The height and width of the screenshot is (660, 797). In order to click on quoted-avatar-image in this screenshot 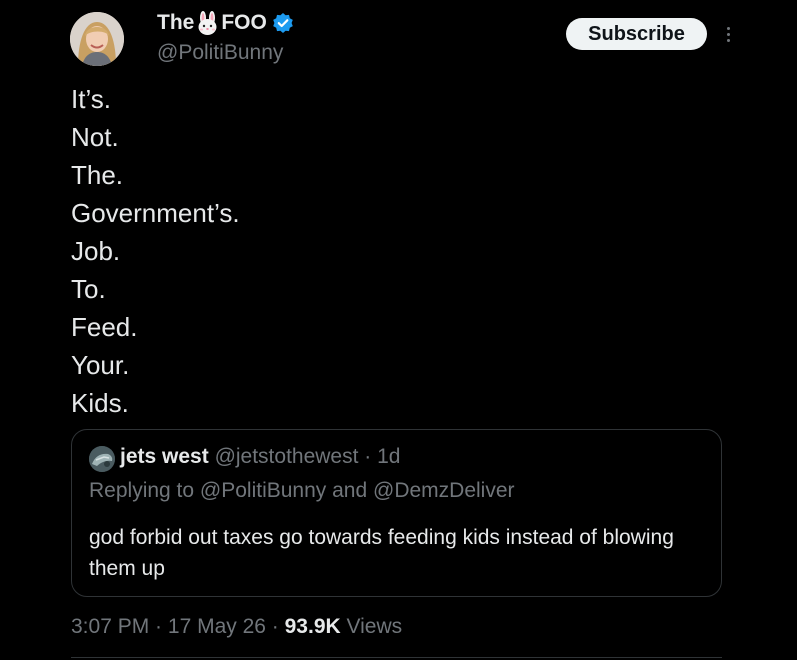, I will do `click(102, 459)`.